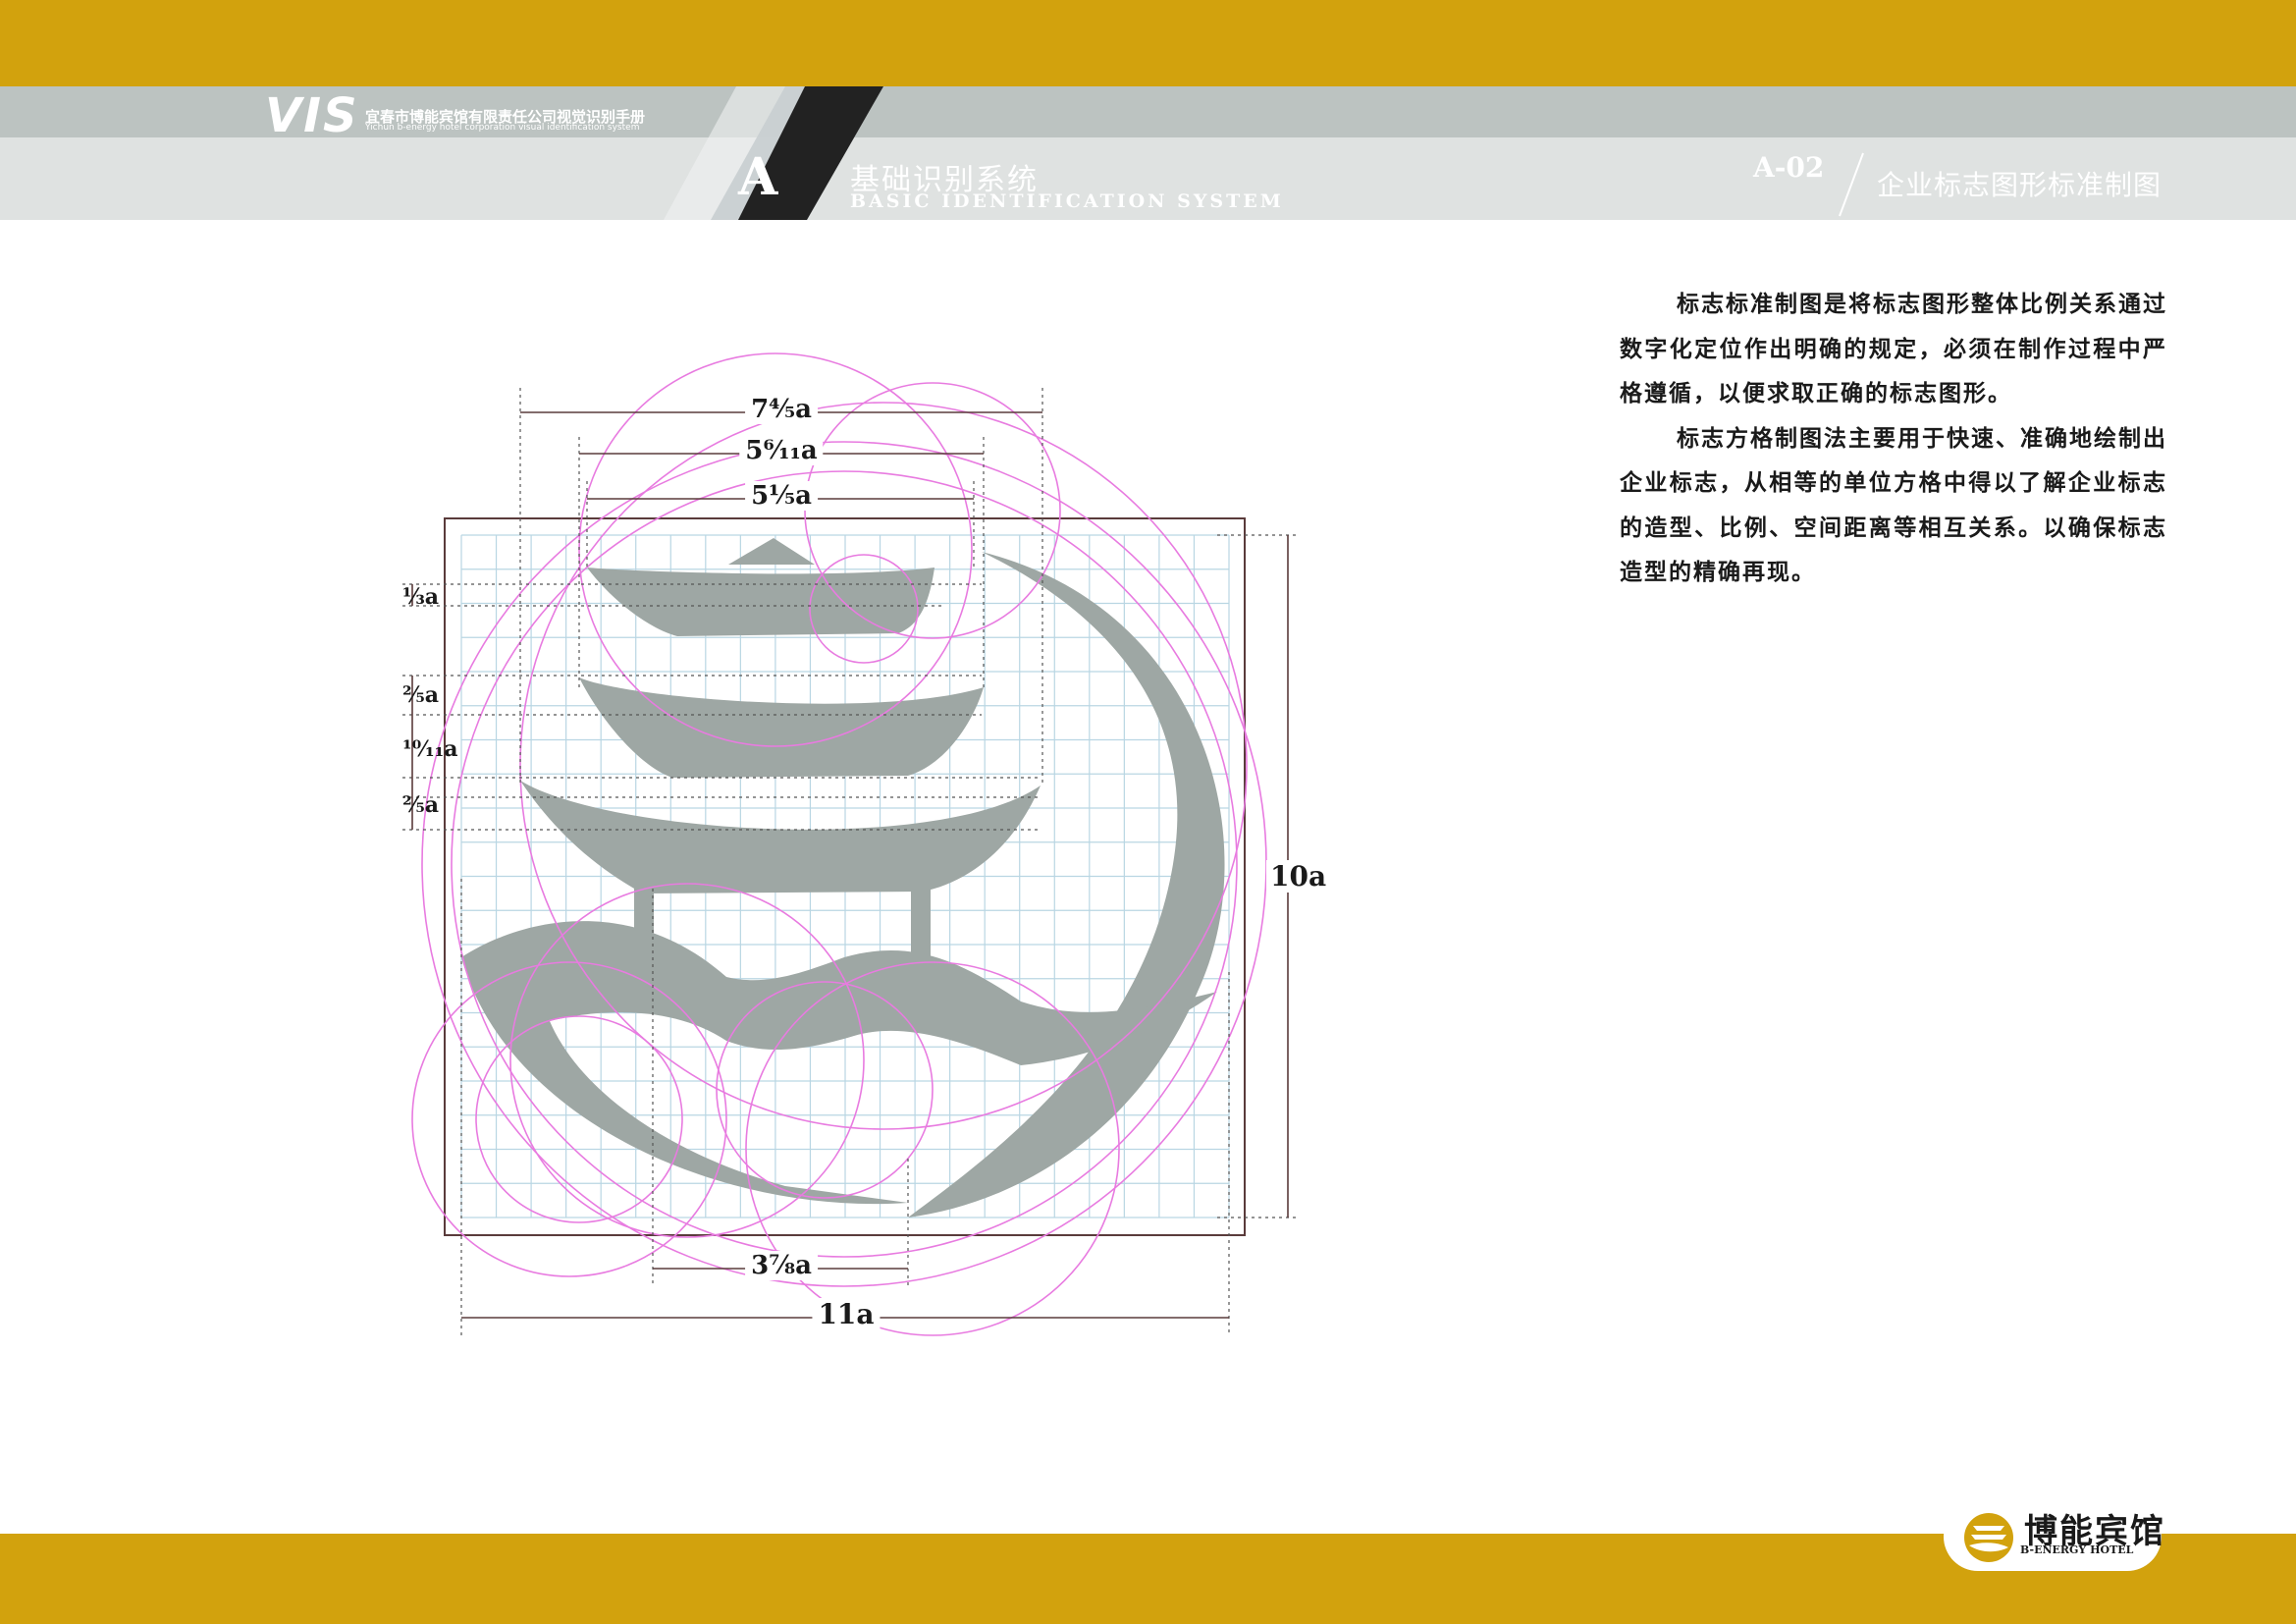 The height and width of the screenshot is (1624, 2296). What do you see at coordinates (421, 695) in the screenshot?
I see `dim-label-left-2: ⅖a` at bounding box center [421, 695].